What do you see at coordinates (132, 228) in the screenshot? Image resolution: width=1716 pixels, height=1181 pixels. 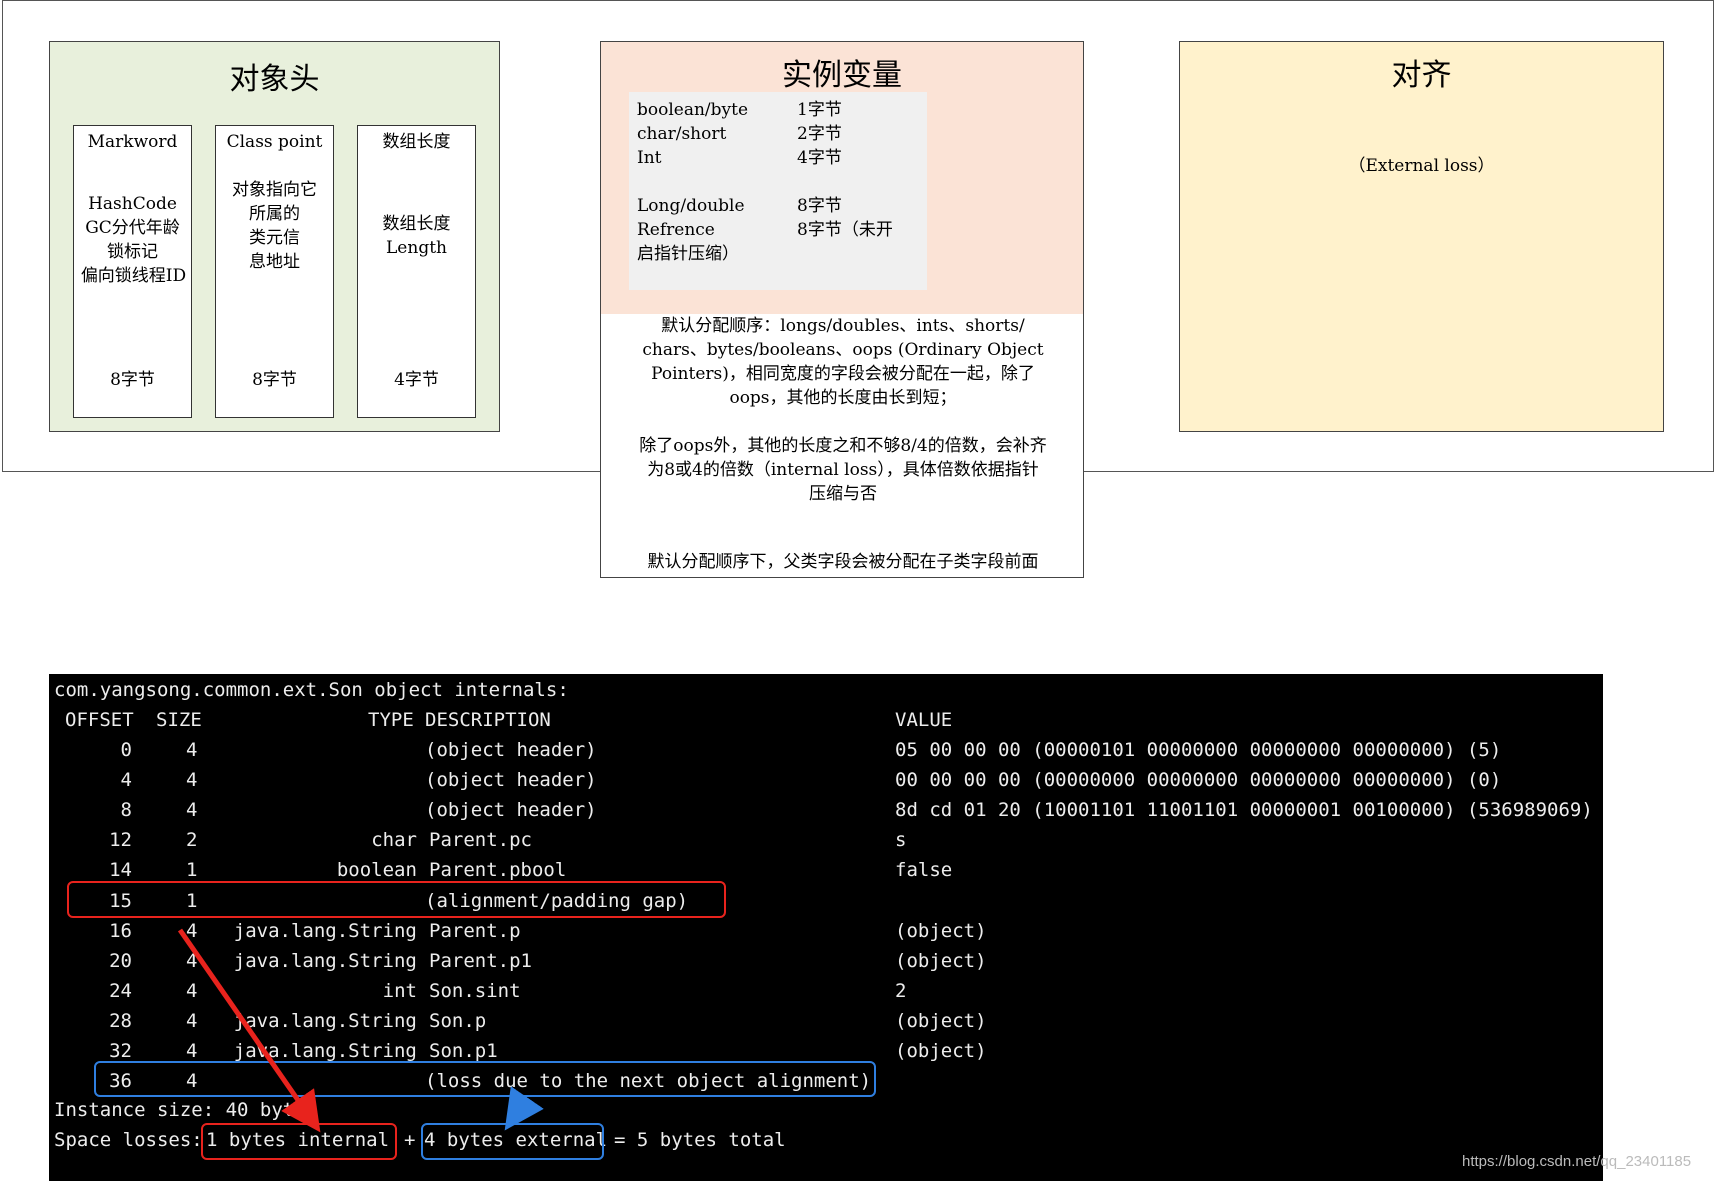 I see `markword-line: GC分代年龄` at bounding box center [132, 228].